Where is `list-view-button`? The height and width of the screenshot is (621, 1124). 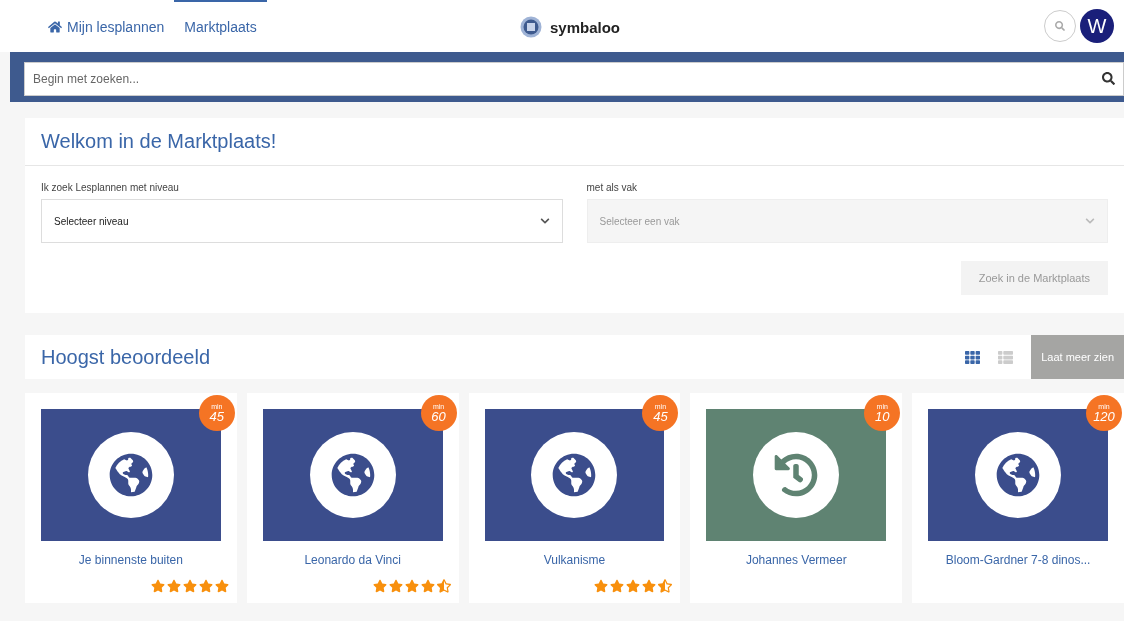 list-view-button is located at coordinates (1006, 357).